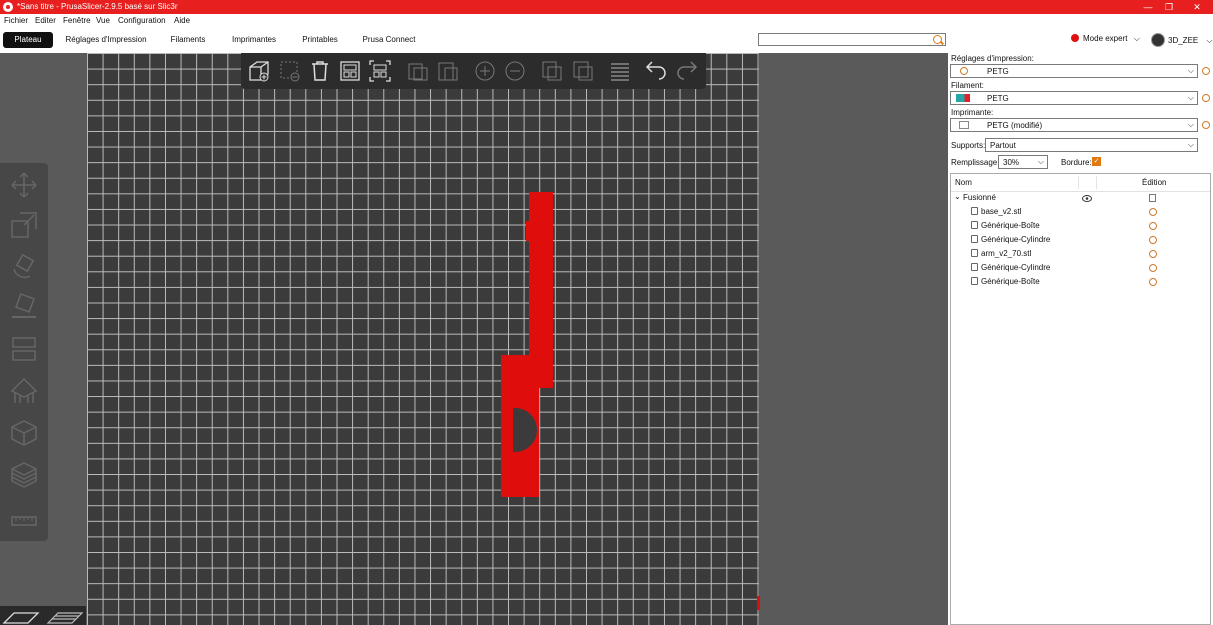 This screenshot has width=1213, height=625. What do you see at coordinates (529, 231) in the screenshot?
I see `model-notch` at bounding box center [529, 231].